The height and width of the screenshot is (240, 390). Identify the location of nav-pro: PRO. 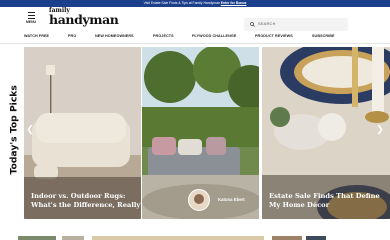
(72, 36).